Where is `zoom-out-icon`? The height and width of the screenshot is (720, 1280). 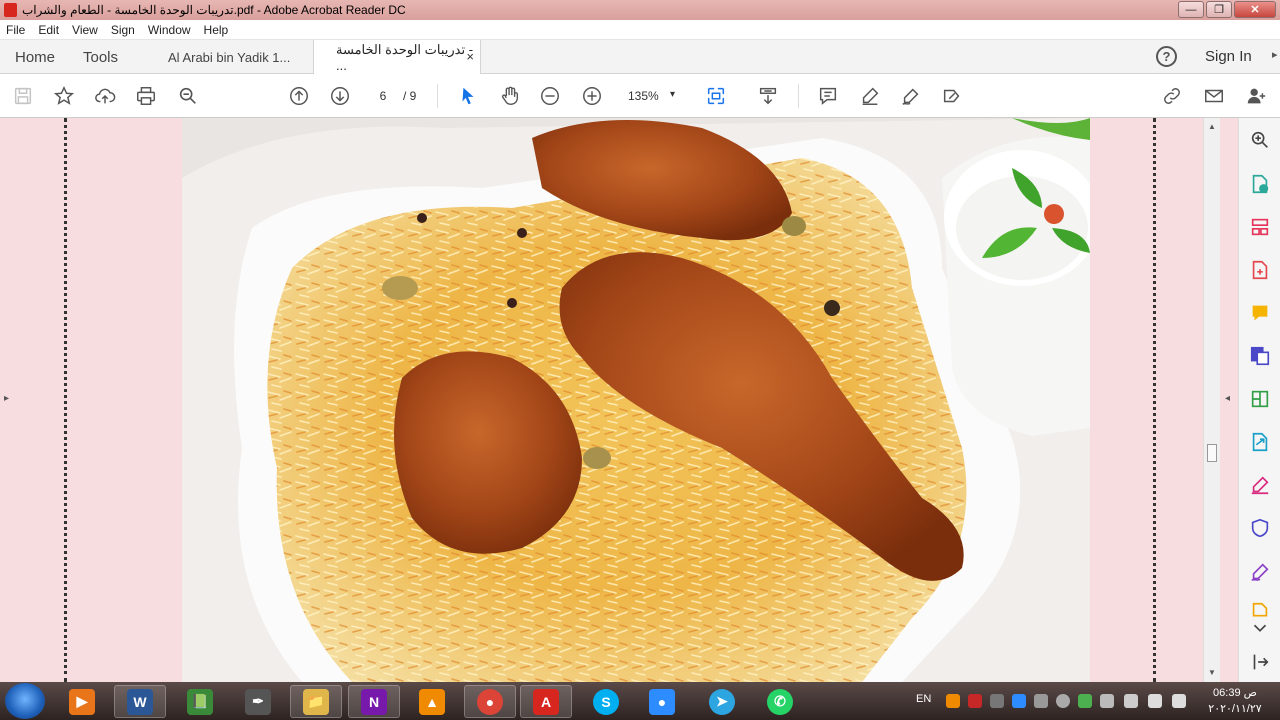 zoom-out-icon is located at coordinates (550, 96).